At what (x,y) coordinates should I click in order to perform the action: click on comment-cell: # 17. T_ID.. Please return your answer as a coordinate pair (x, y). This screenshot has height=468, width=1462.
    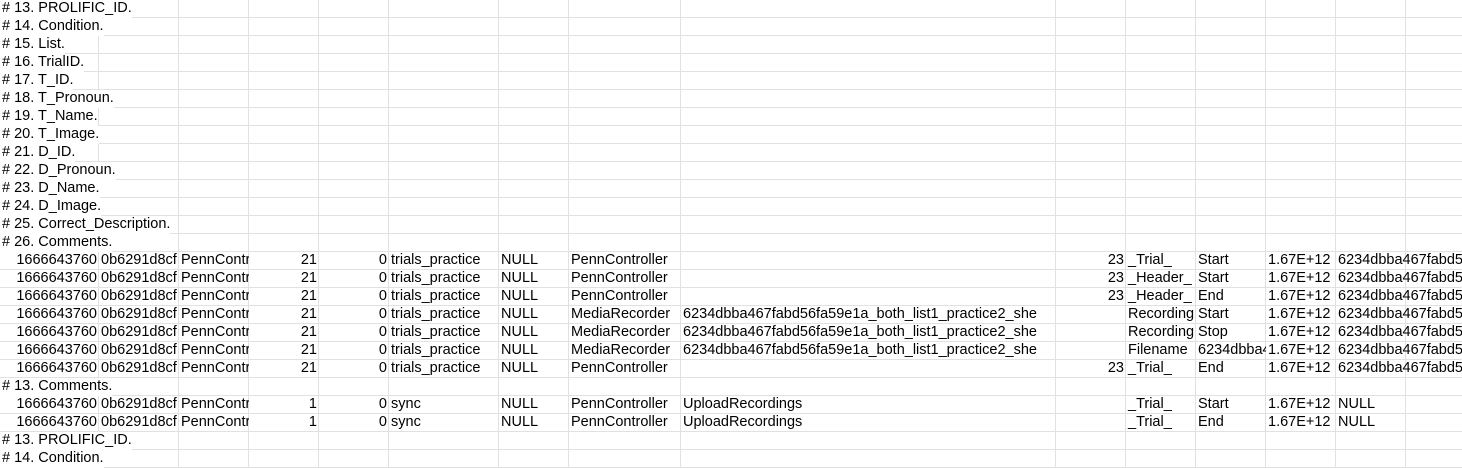
    Looking at the image, I should click on (37, 81).